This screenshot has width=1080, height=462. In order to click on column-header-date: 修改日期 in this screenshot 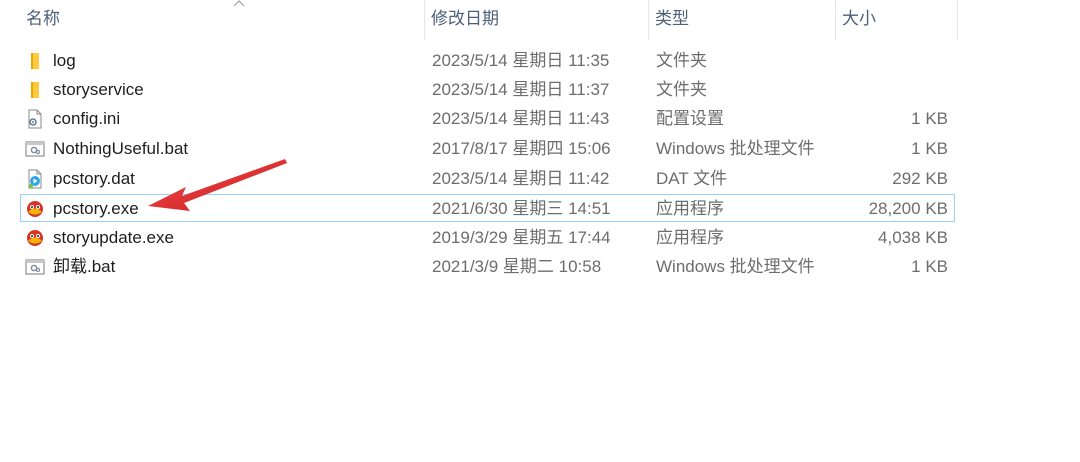, I will do `click(537, 20)`.